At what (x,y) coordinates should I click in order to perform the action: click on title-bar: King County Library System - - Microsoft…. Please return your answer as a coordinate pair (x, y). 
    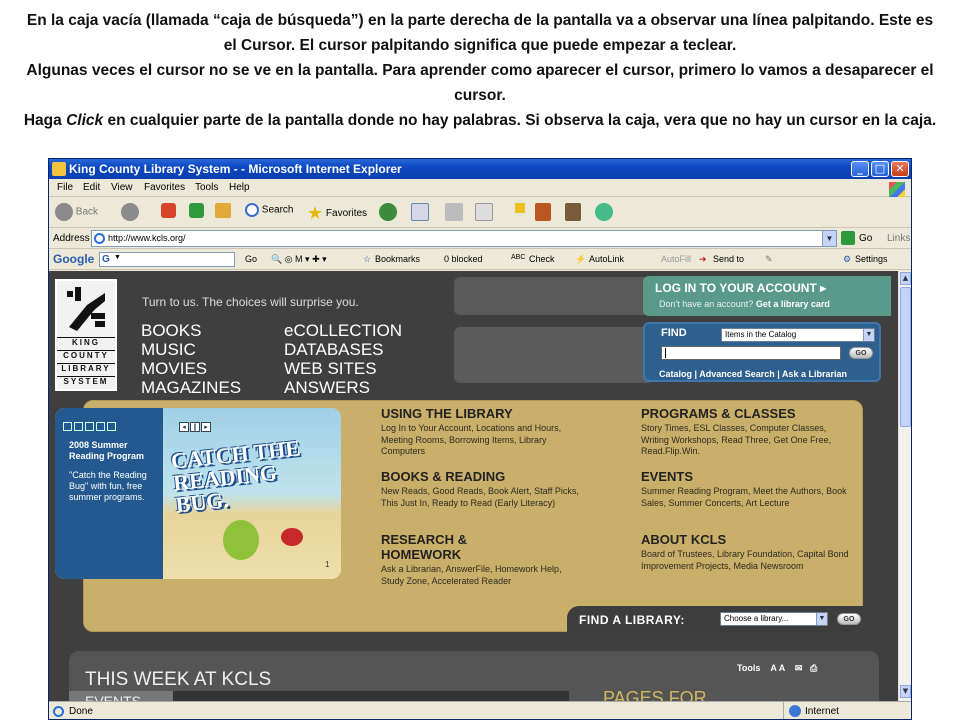
    Looking at the image, I should click on (480, 169).